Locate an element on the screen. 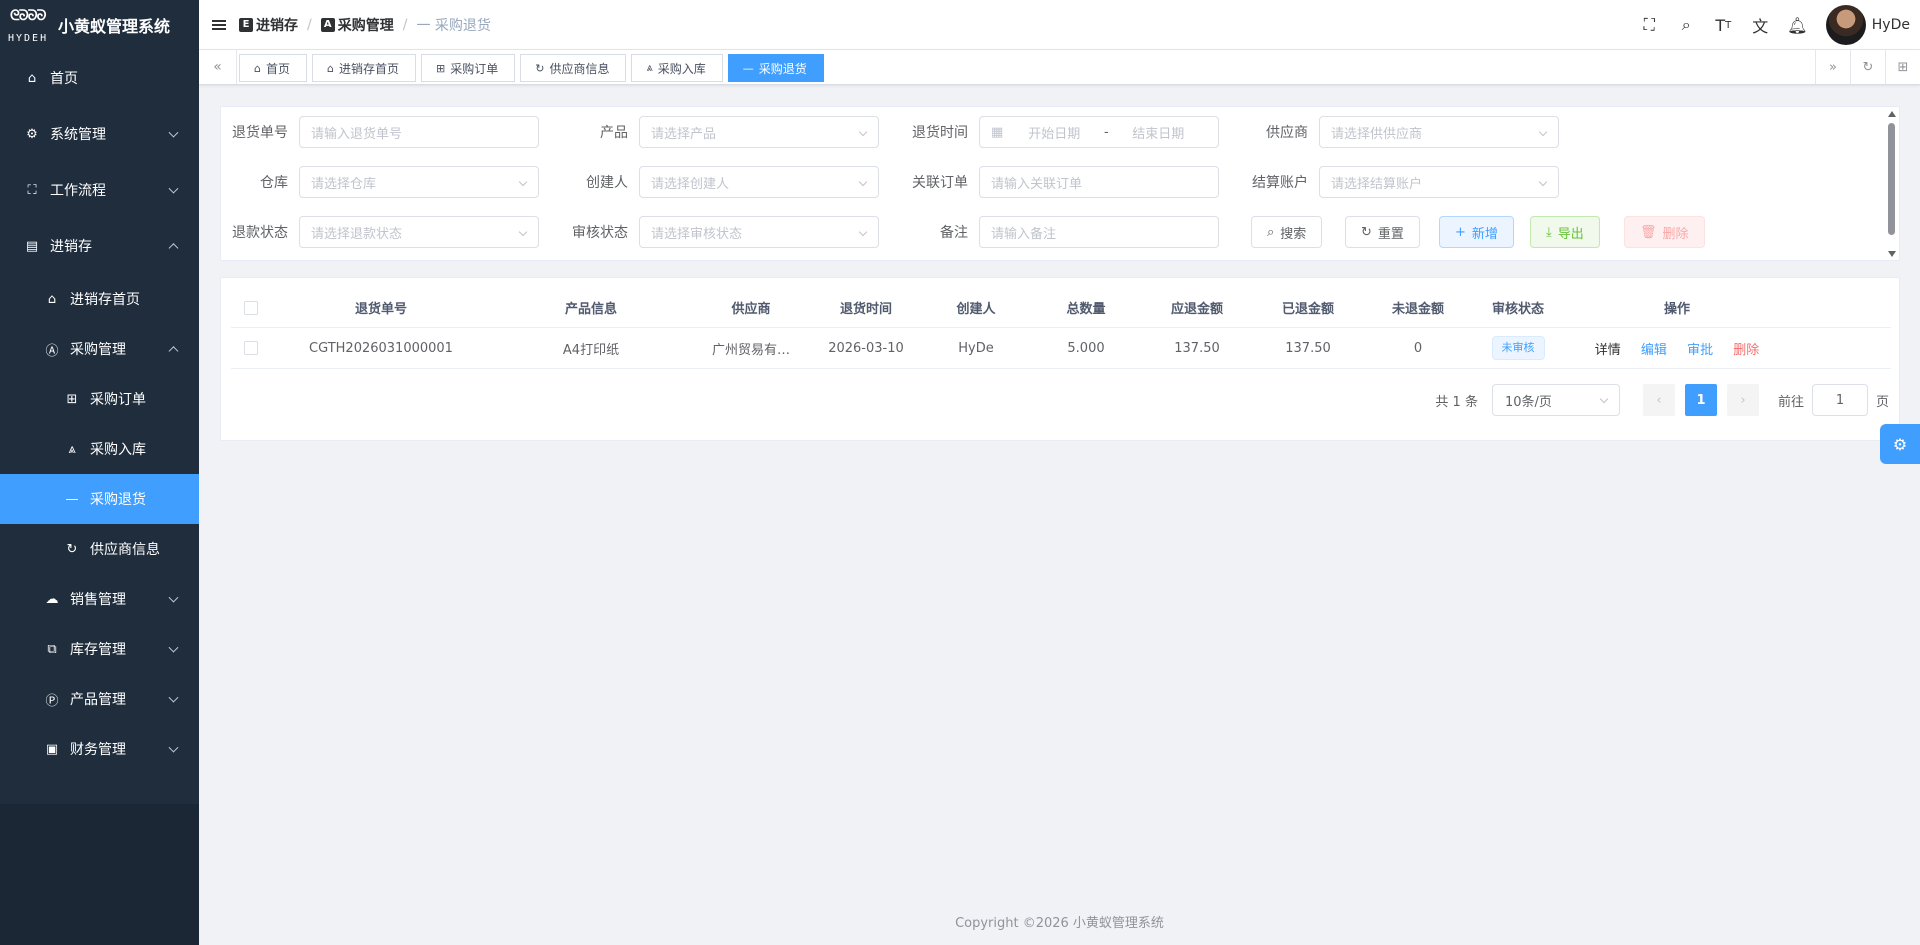 The height and width of the screenshot is (945, 1920). supplier-select: 请选择供供应商 is located at coordinates (1439, 132).